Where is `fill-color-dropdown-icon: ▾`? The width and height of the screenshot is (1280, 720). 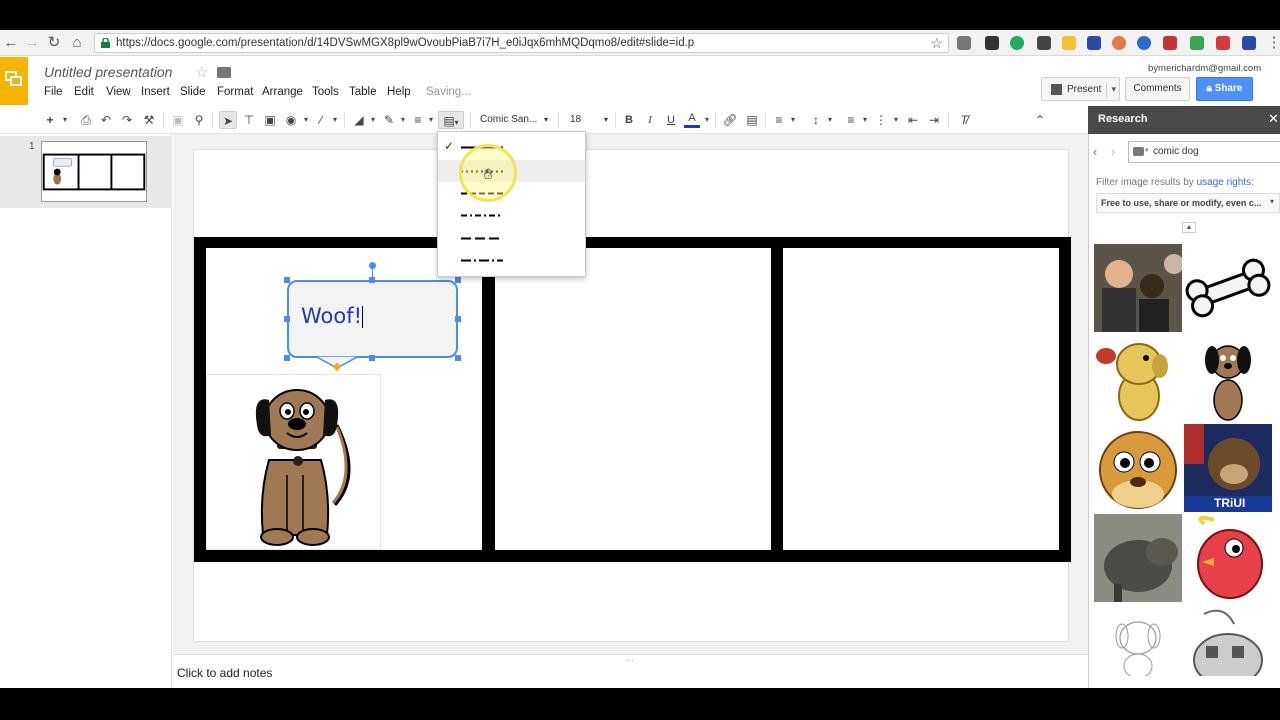 fill-color-dropdown-icon: ▾ is located at coordinates (373, 120).